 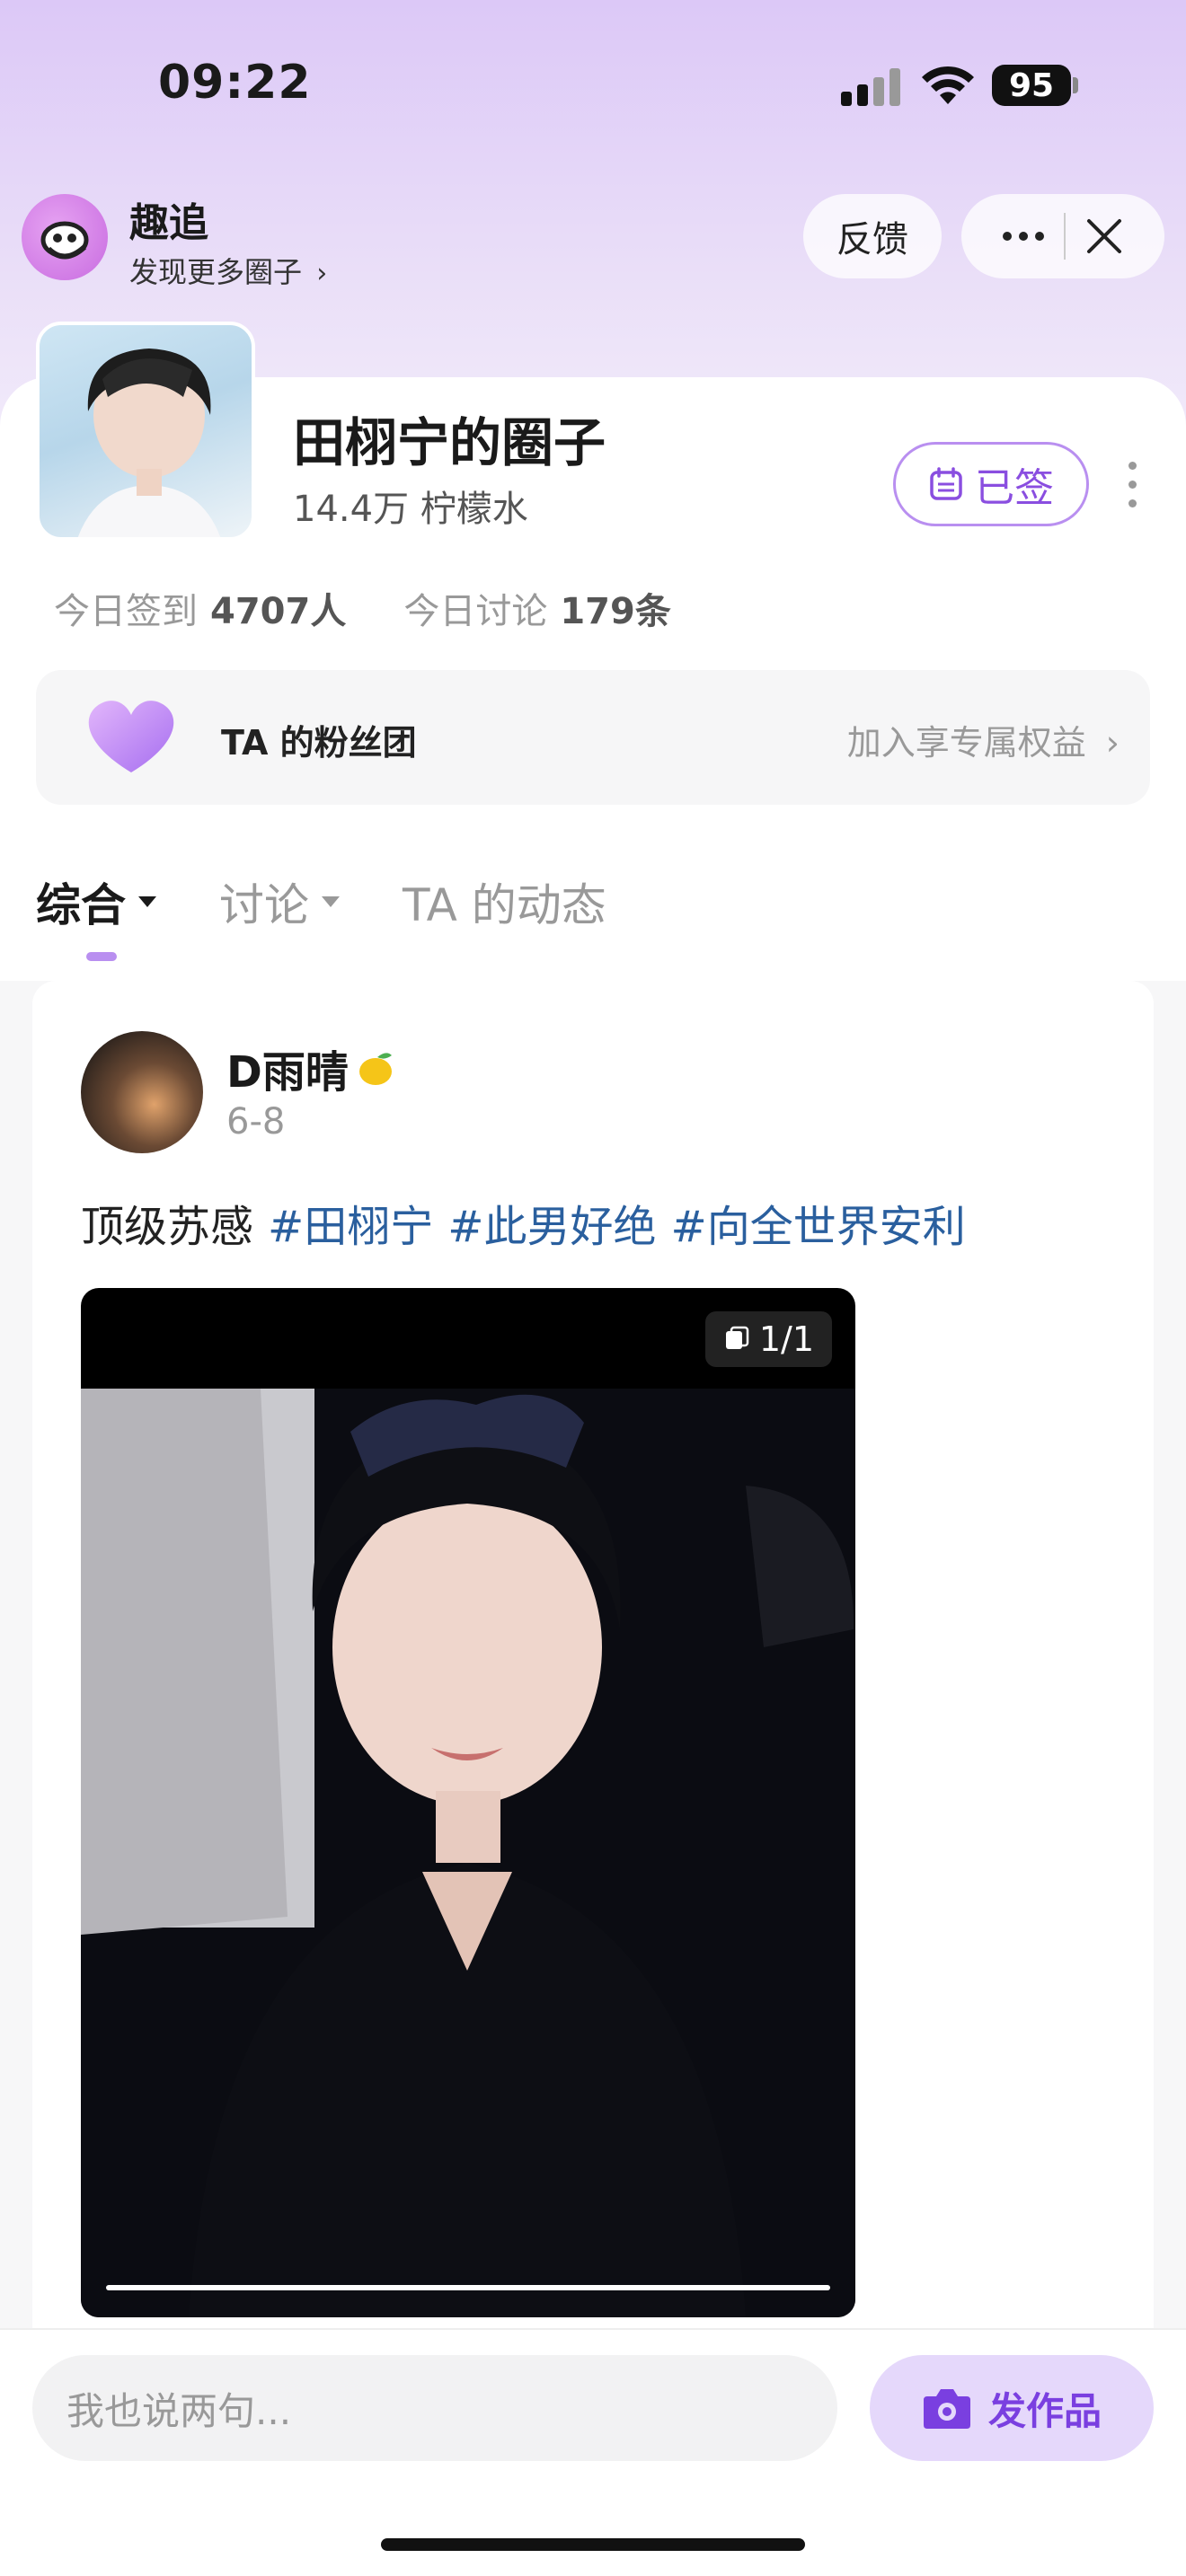 What do you see at coordinates (1044, 2410) in the screenshot?
I see `publish-label: 发作品` at bounding box center [1044, 2410].